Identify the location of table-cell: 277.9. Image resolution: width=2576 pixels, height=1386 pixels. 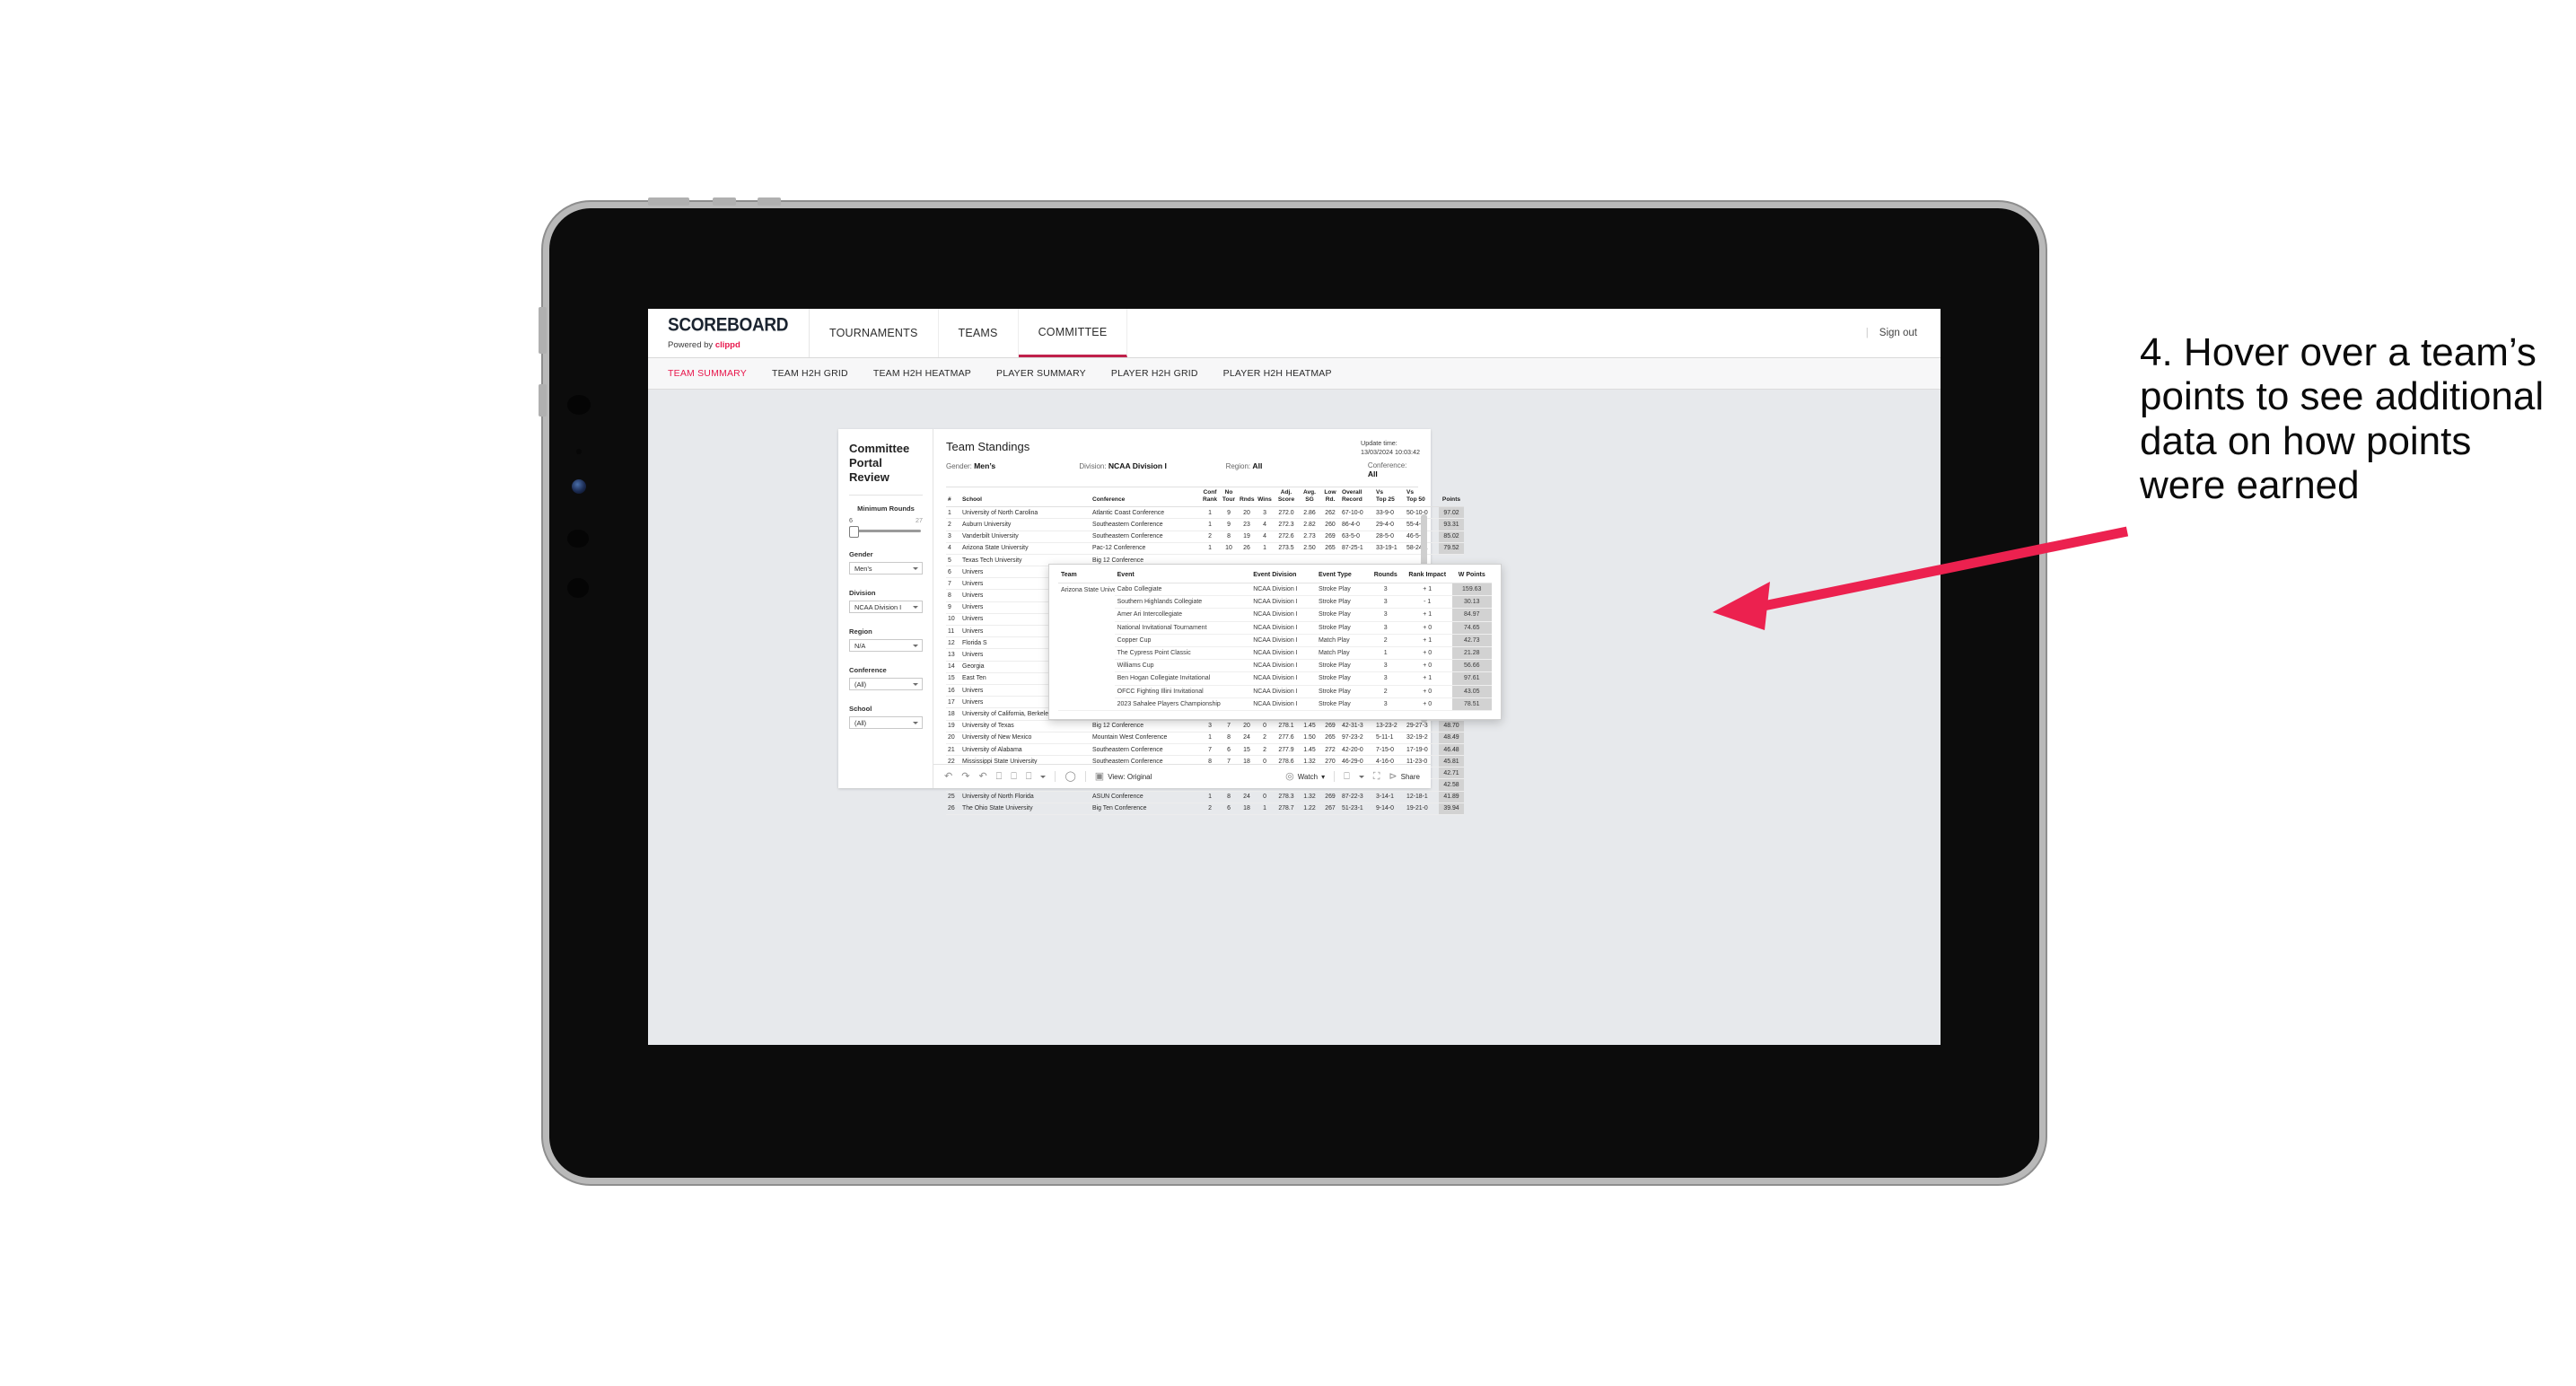
(1286, 750).